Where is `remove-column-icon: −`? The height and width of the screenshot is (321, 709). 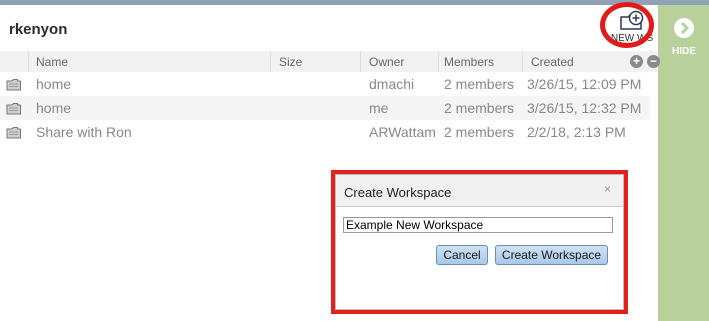 remove-column-icon: − is located at coordinates (653, 61).